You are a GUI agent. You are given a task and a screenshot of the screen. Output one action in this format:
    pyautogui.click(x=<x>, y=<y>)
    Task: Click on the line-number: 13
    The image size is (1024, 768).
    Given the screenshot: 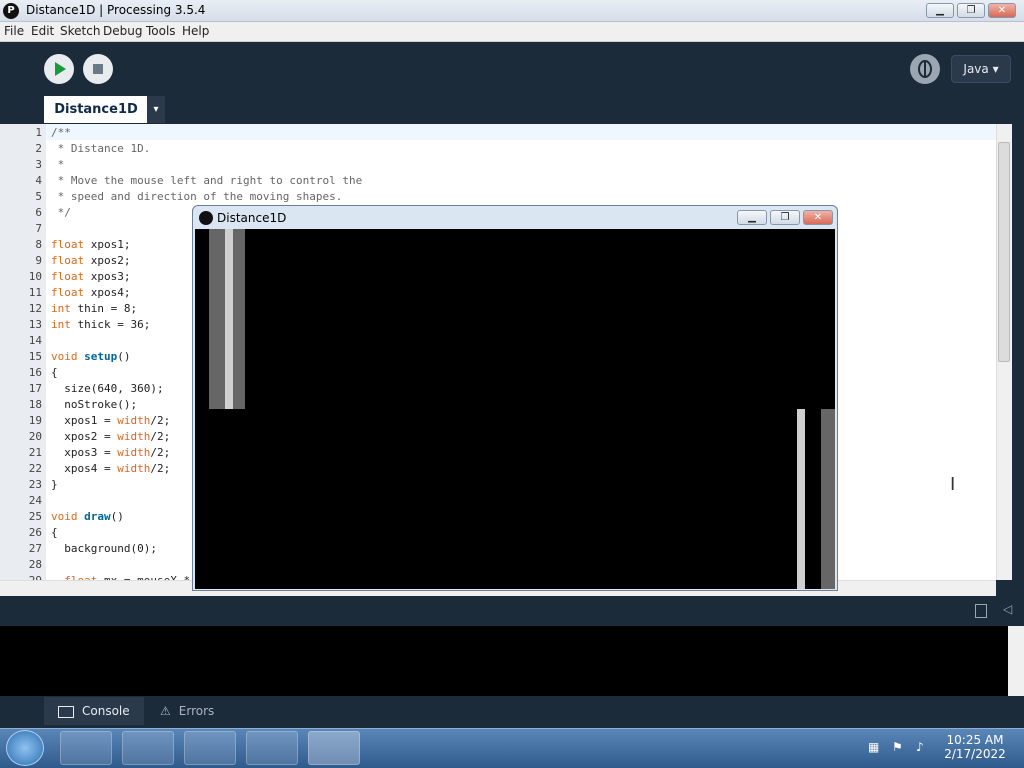 What is the action you would take?
    pyautogui.click(x=35, y=324)
    